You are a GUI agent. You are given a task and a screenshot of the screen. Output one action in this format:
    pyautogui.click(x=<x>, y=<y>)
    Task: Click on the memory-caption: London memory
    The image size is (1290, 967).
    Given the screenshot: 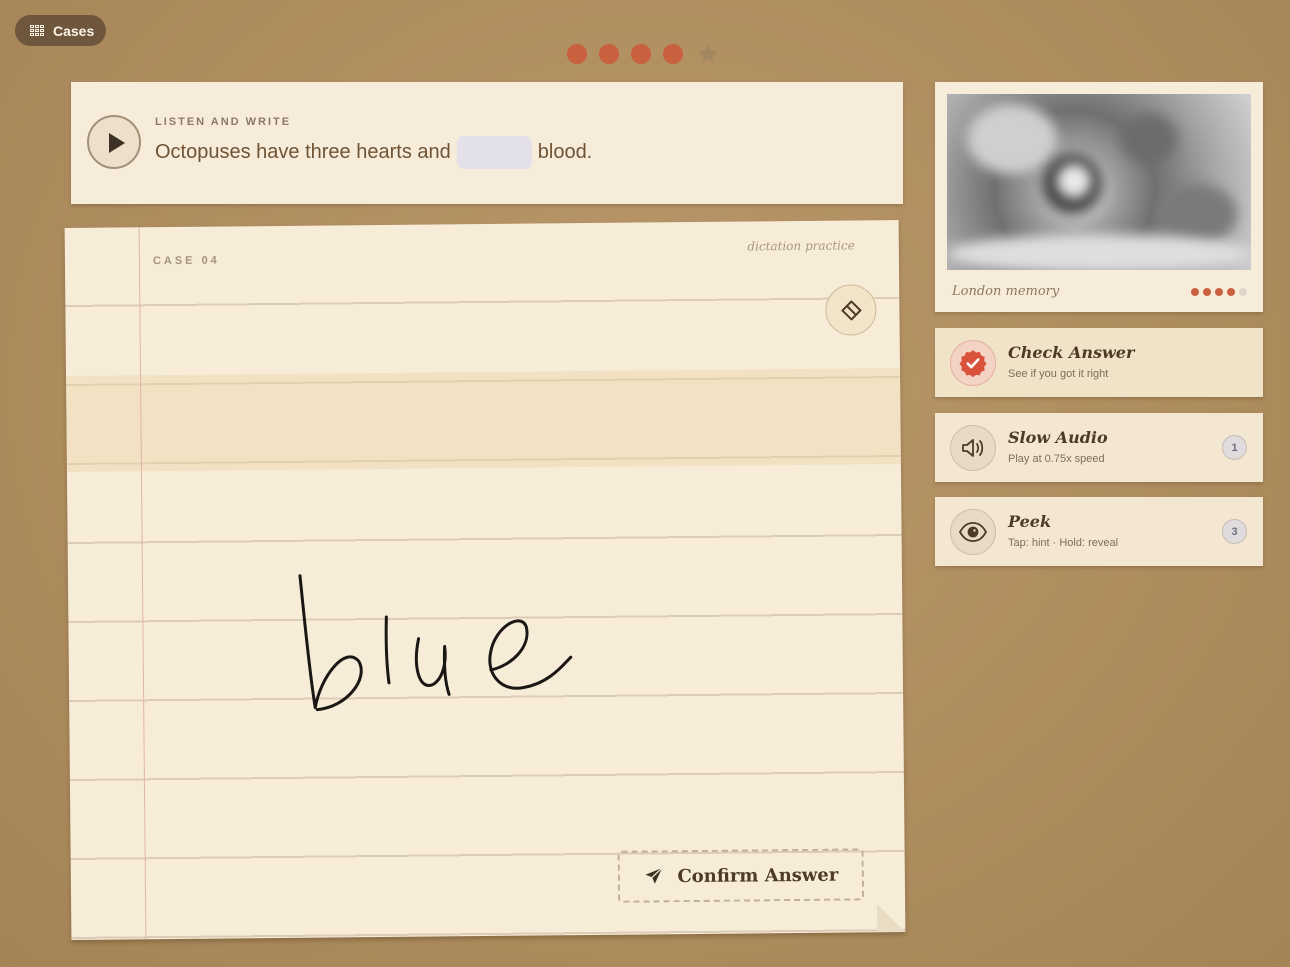 What is the action you would take?
    pyautogui.click(x=1006, y=291)
    